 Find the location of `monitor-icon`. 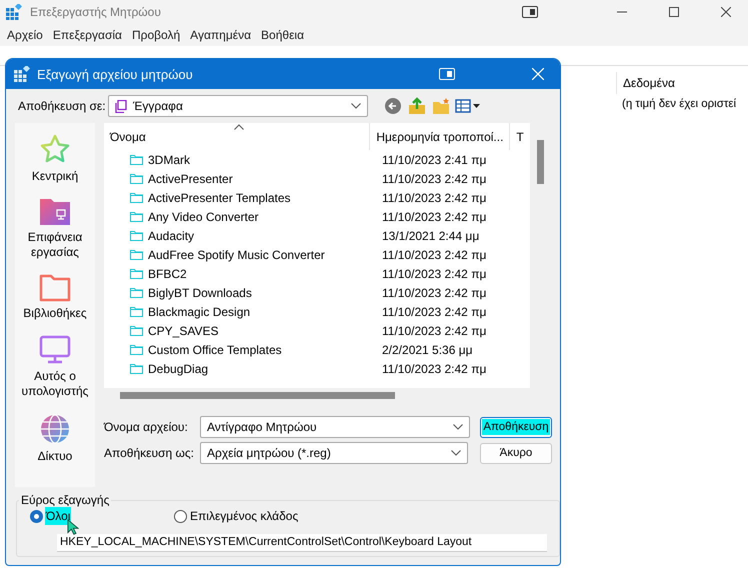

monitor-icon is located at coordinates (55, 350).